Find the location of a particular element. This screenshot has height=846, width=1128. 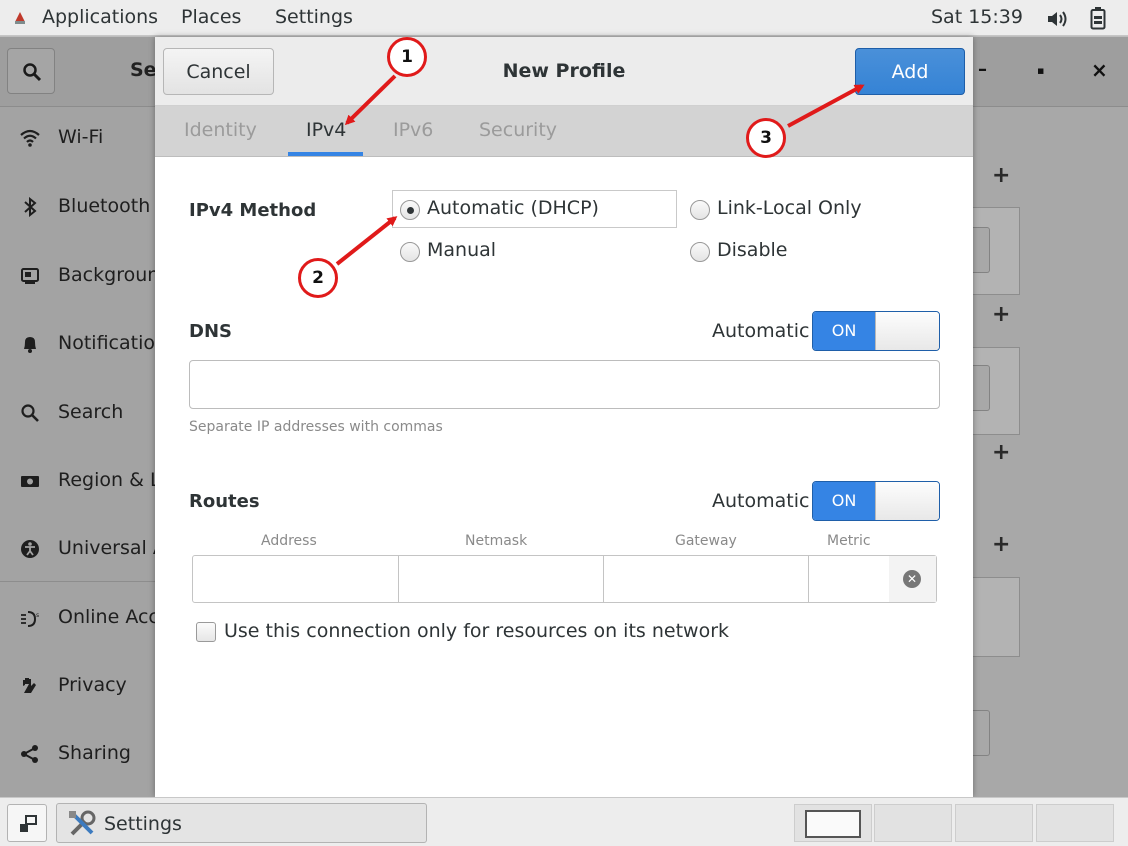

route-gateway-input is located at coordinates (706, 579).